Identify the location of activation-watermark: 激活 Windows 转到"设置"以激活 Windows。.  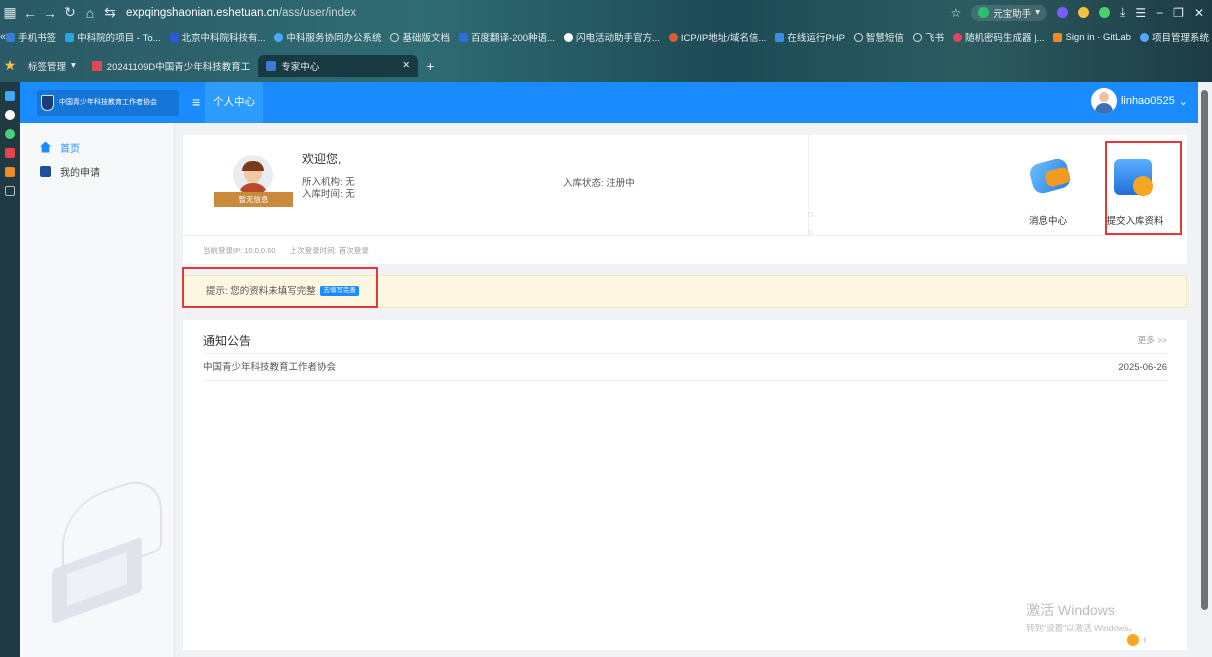
(1081, 617).